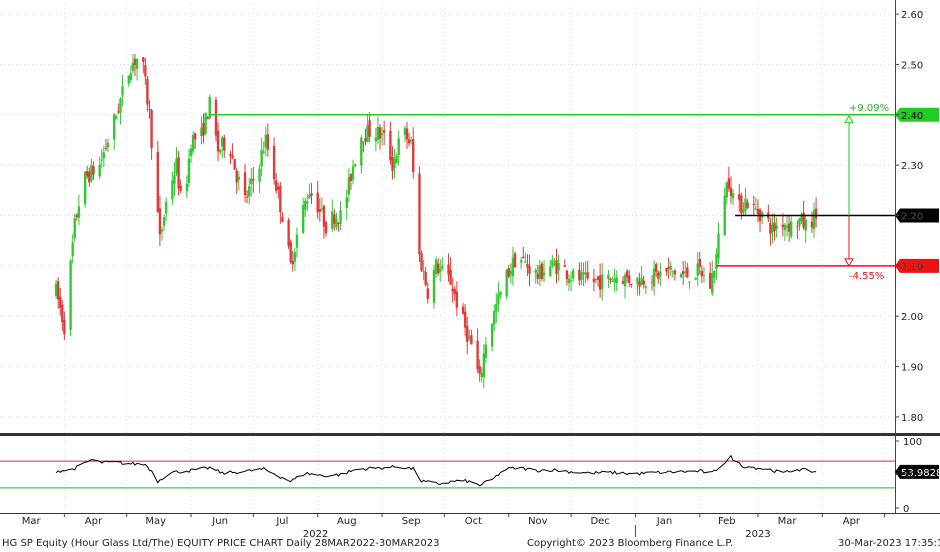  What do you see at coordinates (912, 65) in the screenshot?
I see `y-tick-label: 2.50` at bounding box center [912, 65].